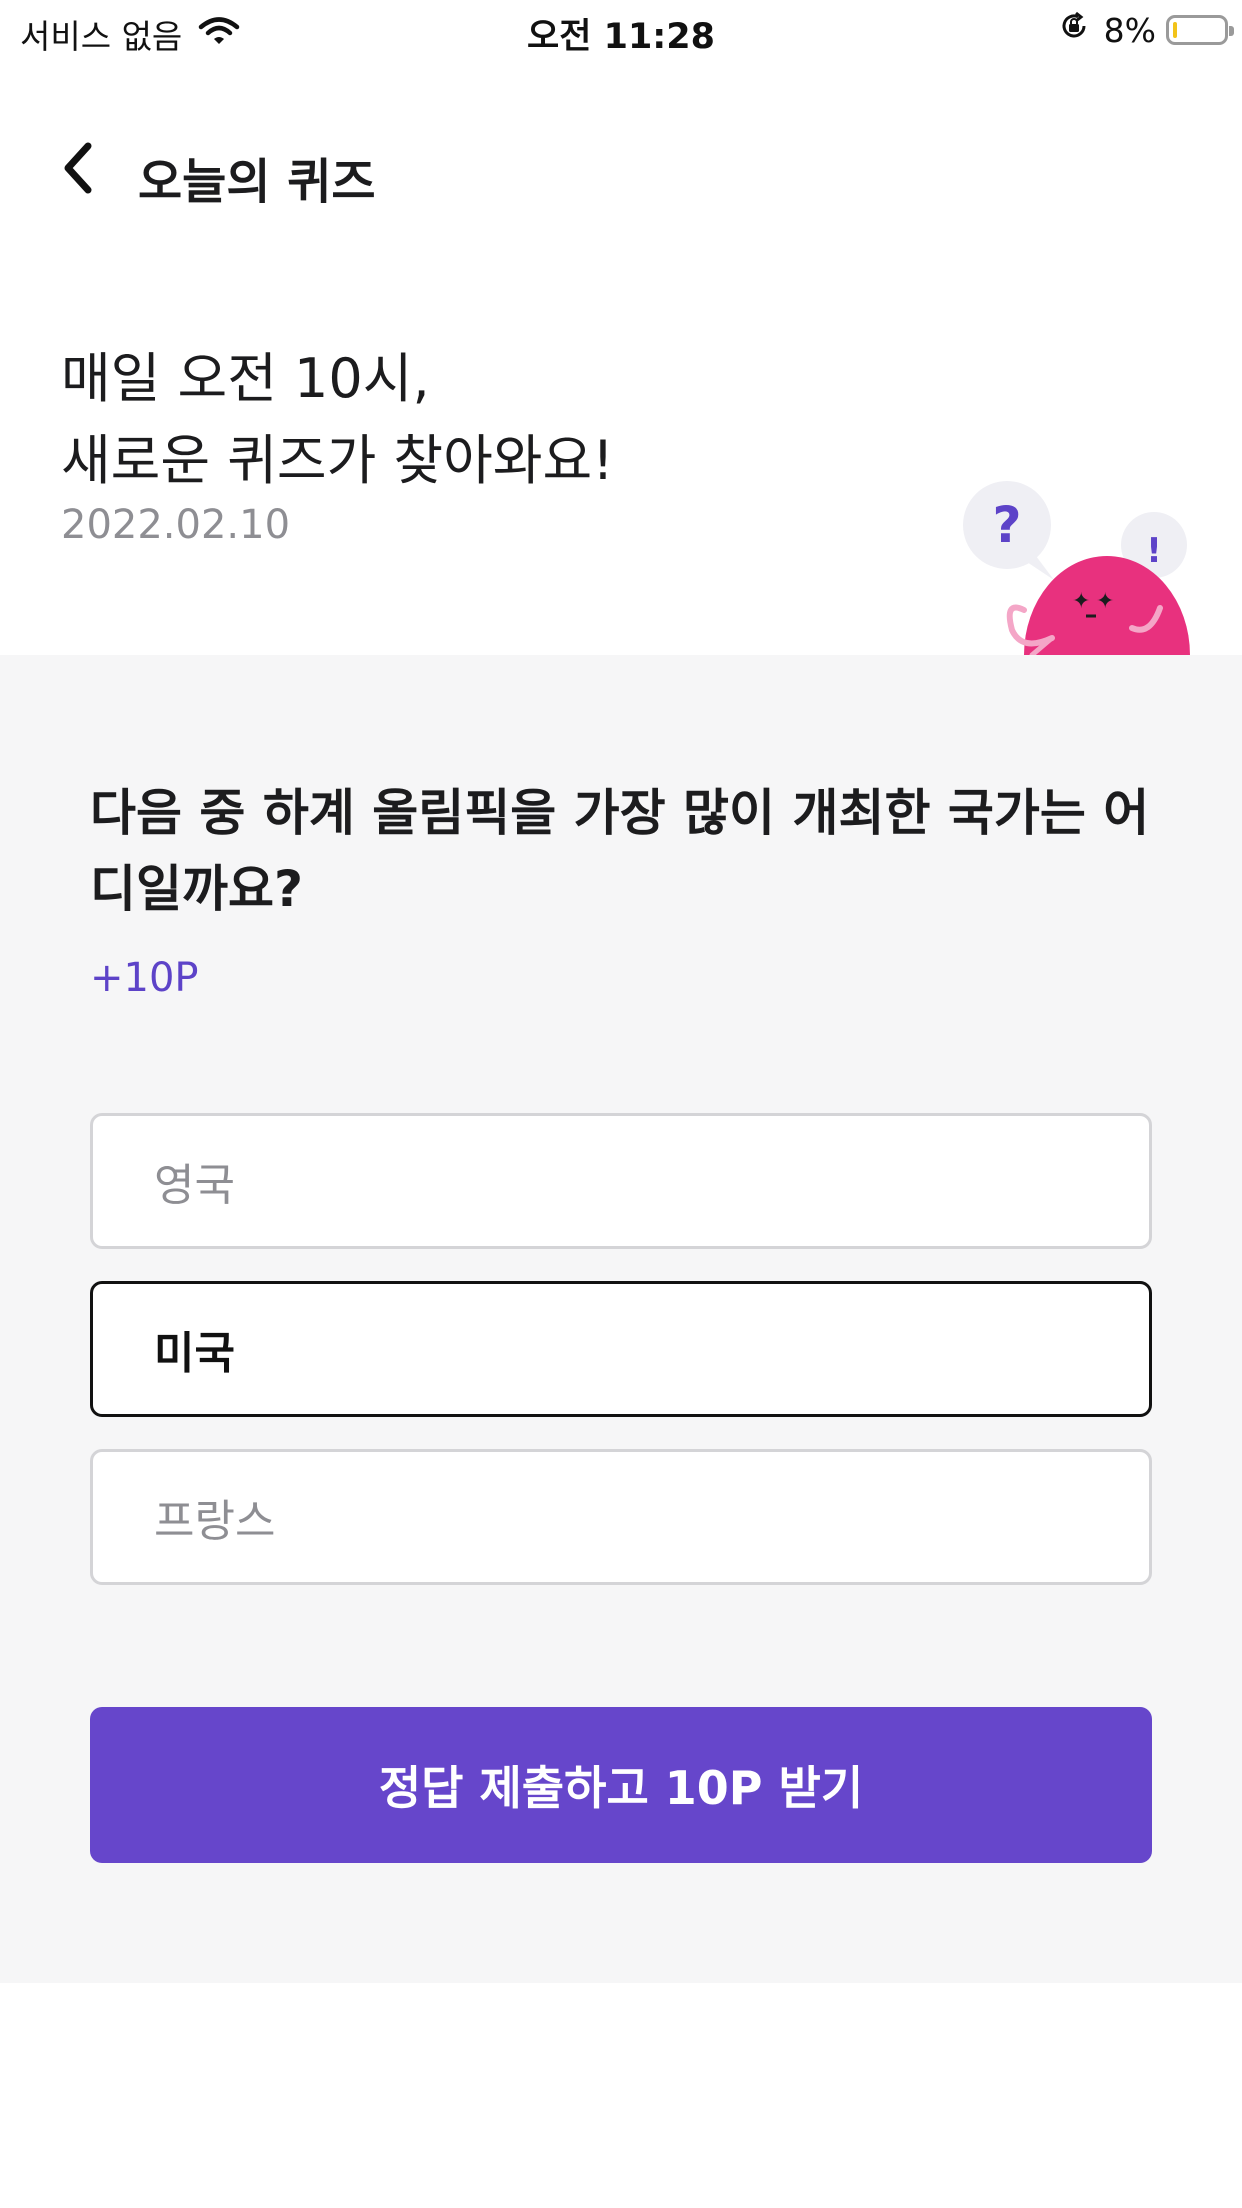  I want to click on answer-option-uk: 영국, so click(621, 1181).